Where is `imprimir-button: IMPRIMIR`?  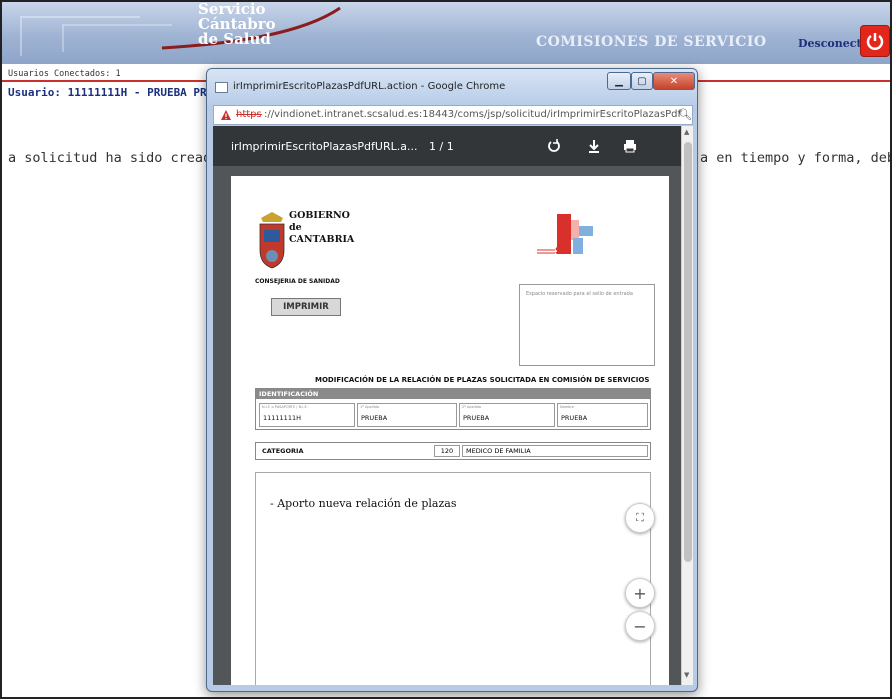
imprimir-button: IMPRIMIR is located at coordinates (306, 307).